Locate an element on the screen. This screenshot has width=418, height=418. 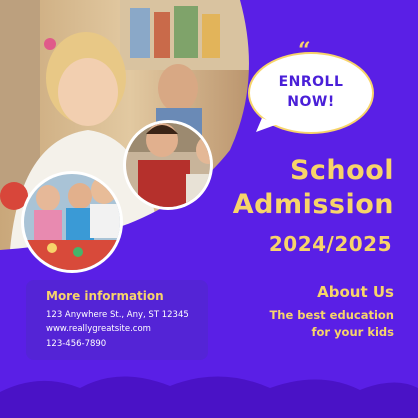
about-line-1: The best education is located at coordinates (331, 315).